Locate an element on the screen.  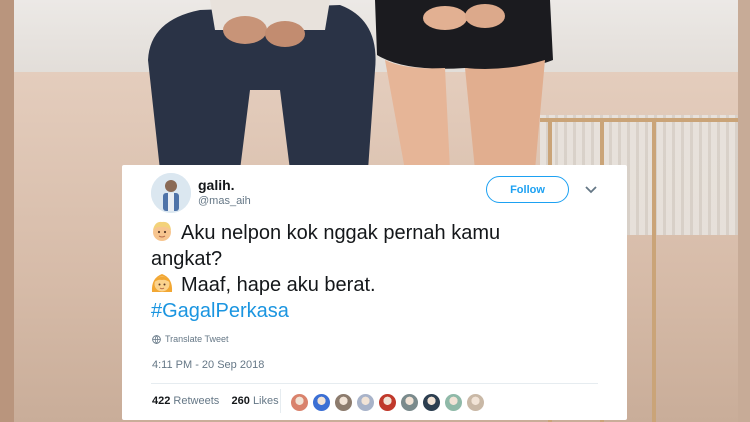
tweet-line: Aku nelpon kok nggak pernah kamu is located at coordinates (381, 233).